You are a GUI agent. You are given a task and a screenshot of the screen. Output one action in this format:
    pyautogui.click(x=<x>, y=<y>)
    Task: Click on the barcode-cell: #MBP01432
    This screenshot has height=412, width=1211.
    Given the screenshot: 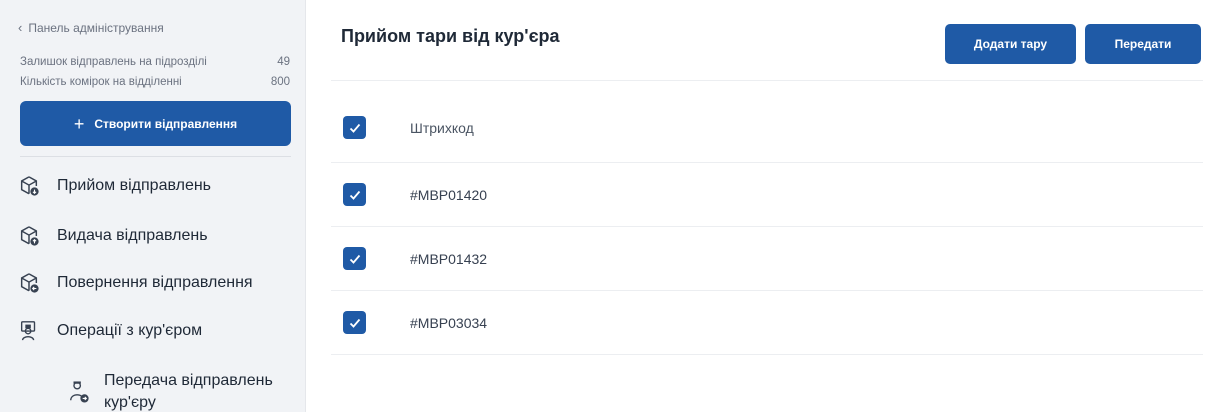 What is the action you would take?
    pyautogui.click(x=449, y=258)
    